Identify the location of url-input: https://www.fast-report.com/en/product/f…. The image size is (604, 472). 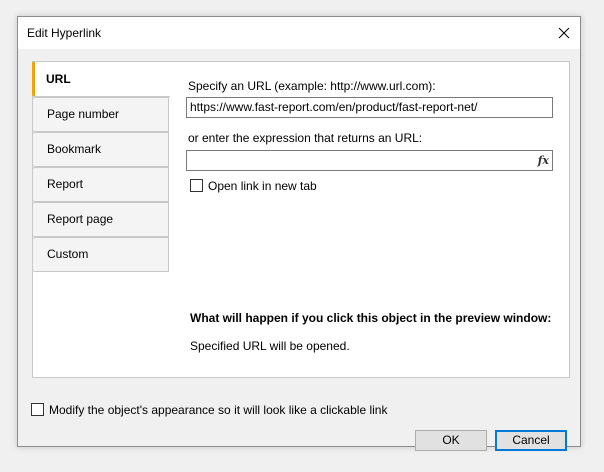
(369, 107).